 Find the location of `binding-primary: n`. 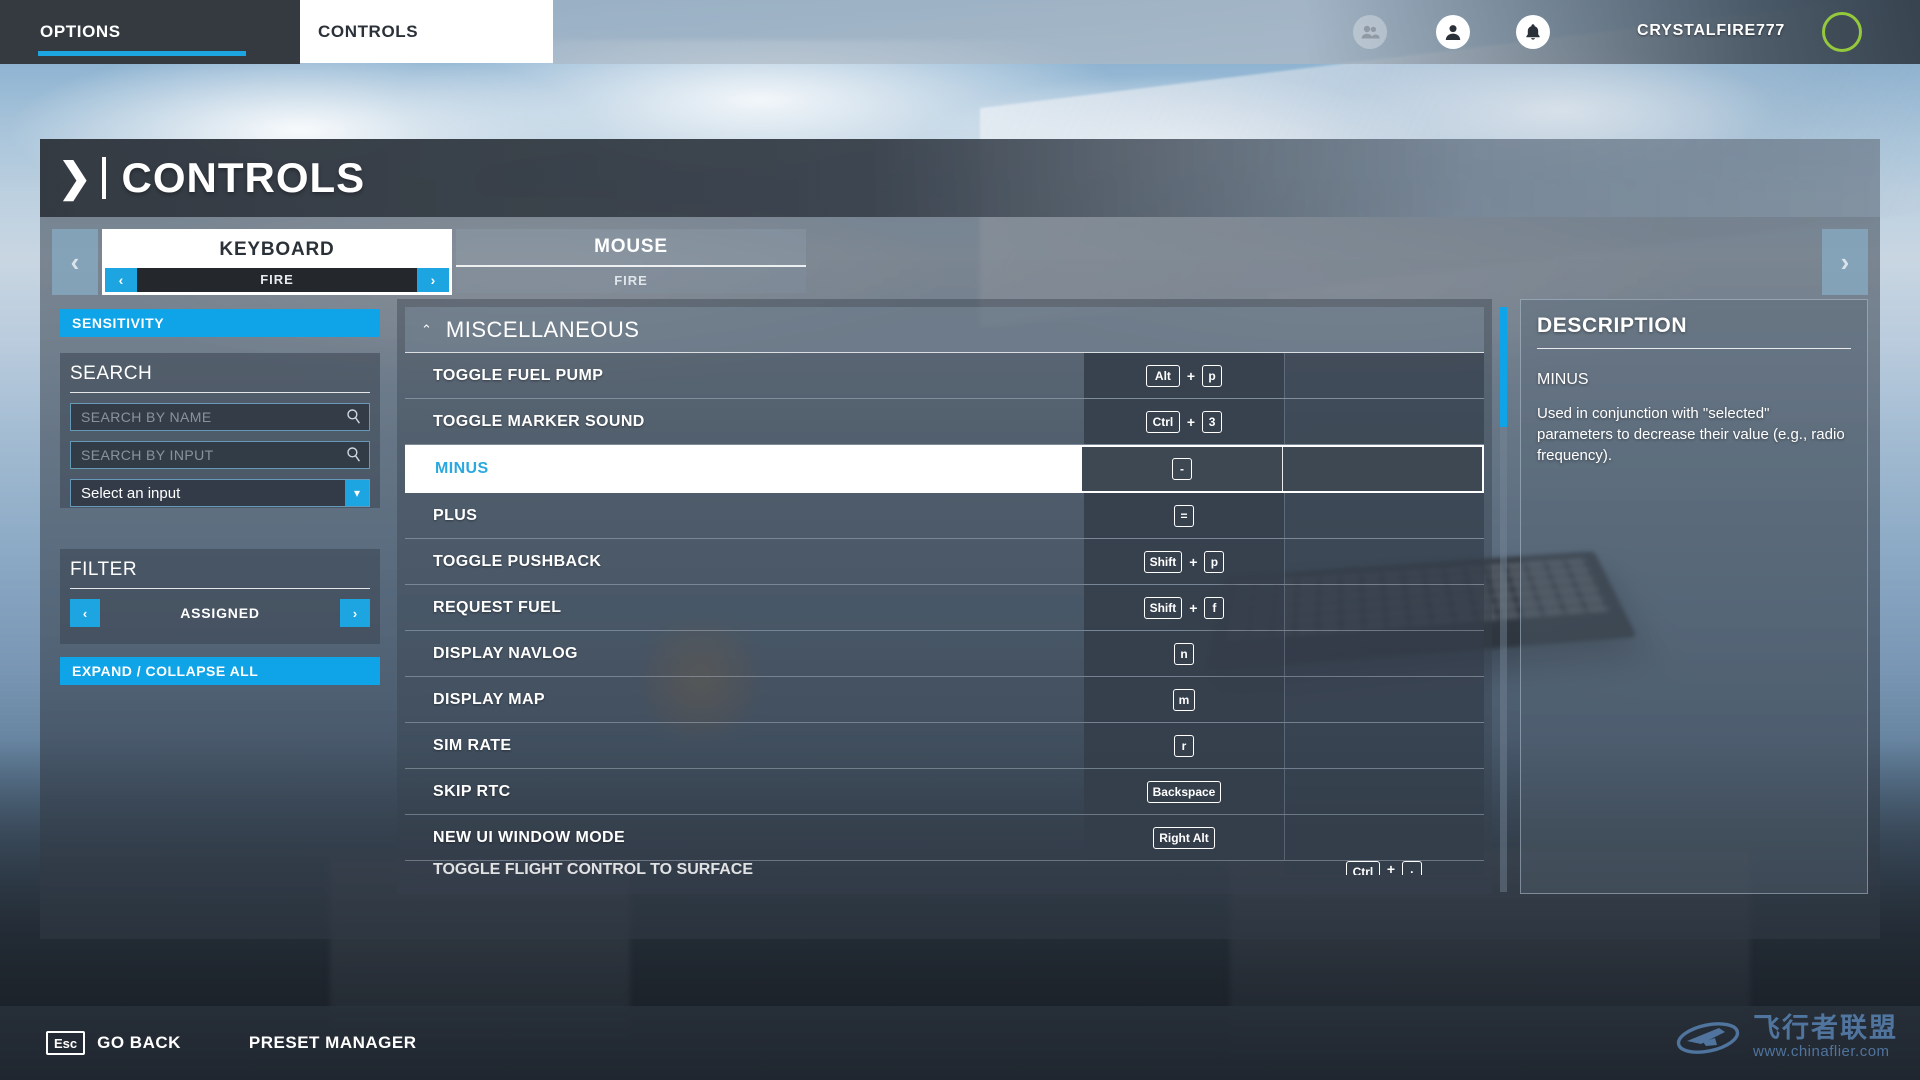

binding-primary: n is located at coordinates (1184, 653).